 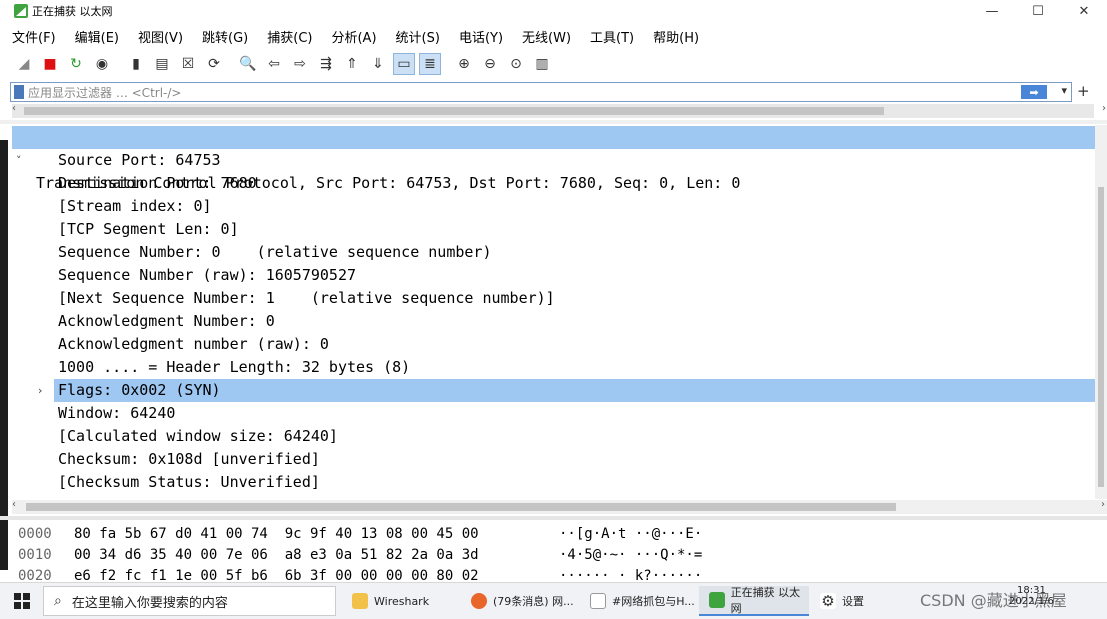 What do you see at coordinates (464, 64) in the screenshot?
I see `zoom-in-icon: ⊕` at bounding box center [464, 64].